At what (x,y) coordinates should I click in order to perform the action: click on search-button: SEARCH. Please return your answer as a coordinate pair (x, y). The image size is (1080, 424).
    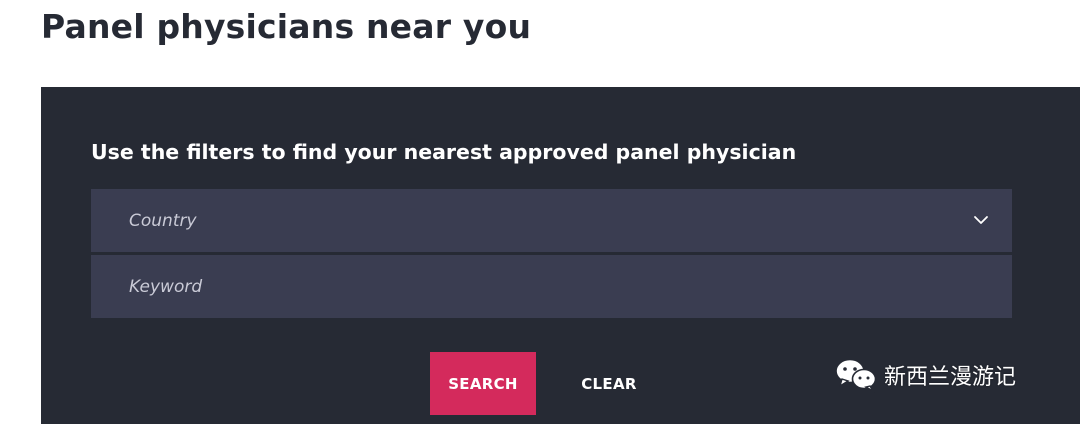
    Looking at the image, I should click on (483, 383).